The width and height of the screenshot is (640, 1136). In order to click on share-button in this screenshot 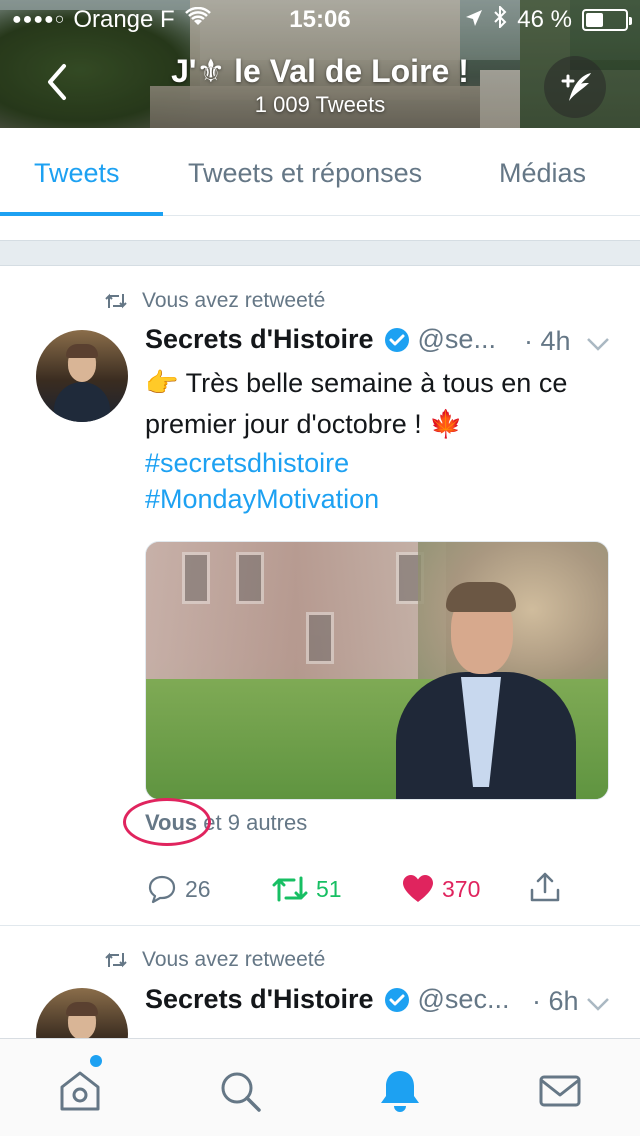, I will do `click(545, 887)`.